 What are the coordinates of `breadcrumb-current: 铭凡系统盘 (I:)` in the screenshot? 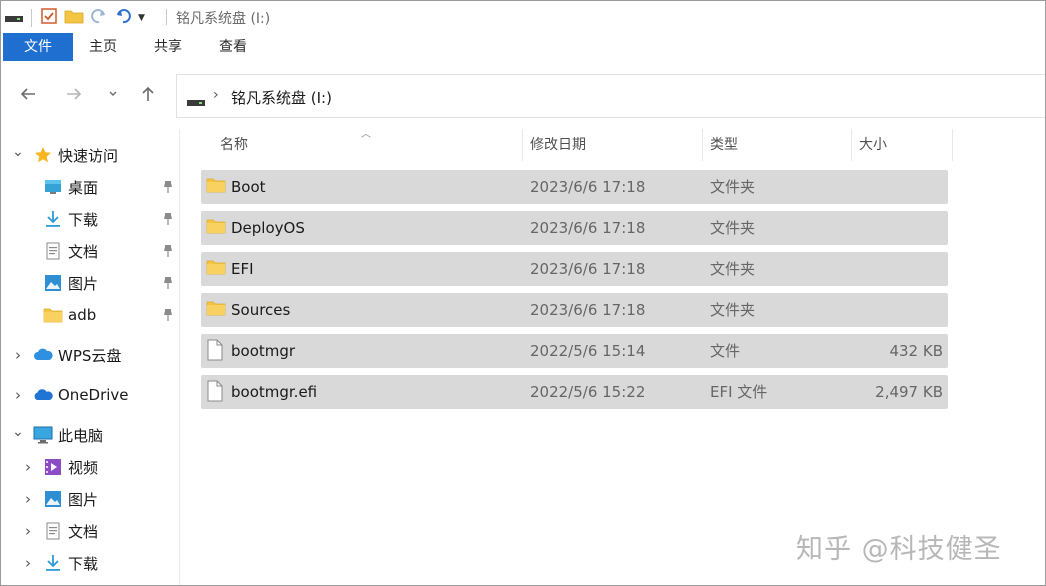 It's located at (281, 97).